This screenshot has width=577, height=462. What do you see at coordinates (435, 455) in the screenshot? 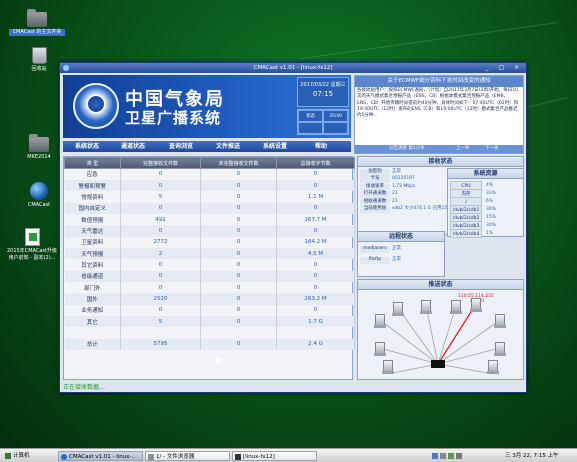
I see `network-icon` at bounding box center [435, 455].